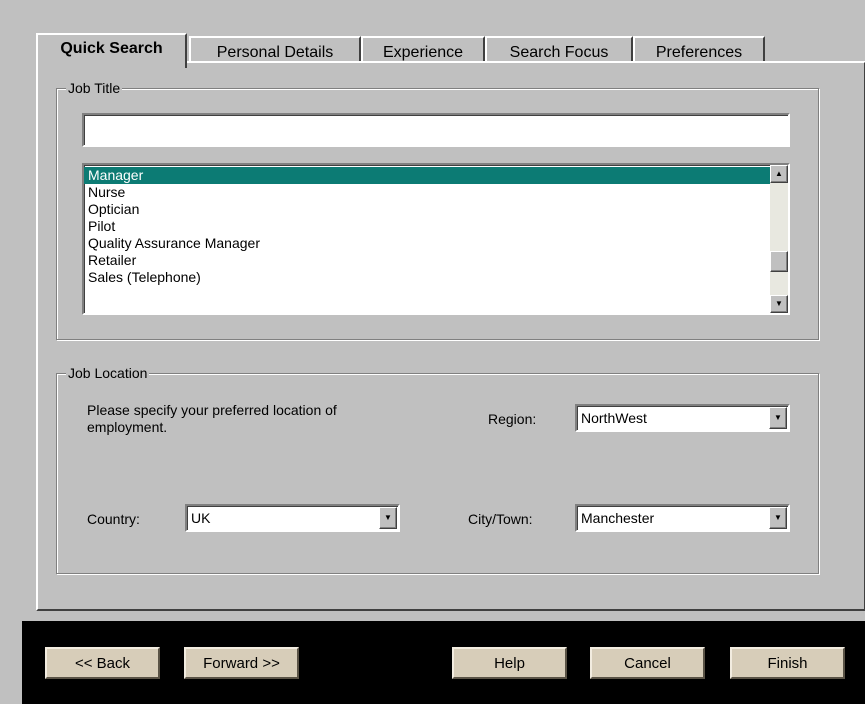  Describe the element at coordinates (436, 130) in the screenshot. I see `job-title-input` at that location.